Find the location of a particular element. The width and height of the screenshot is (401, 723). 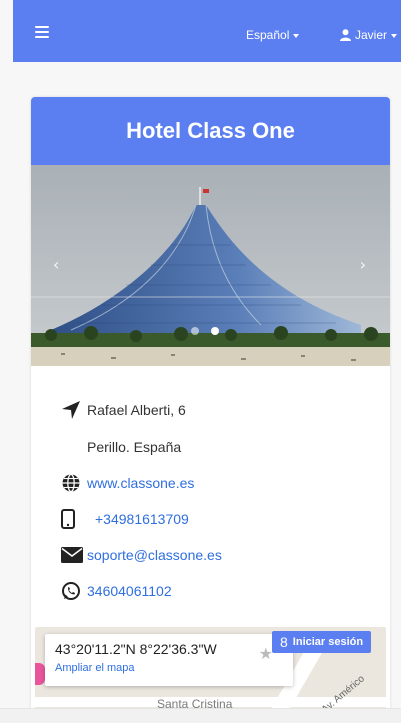

hamburger-menu-icon is located at coordinates (42, 32).